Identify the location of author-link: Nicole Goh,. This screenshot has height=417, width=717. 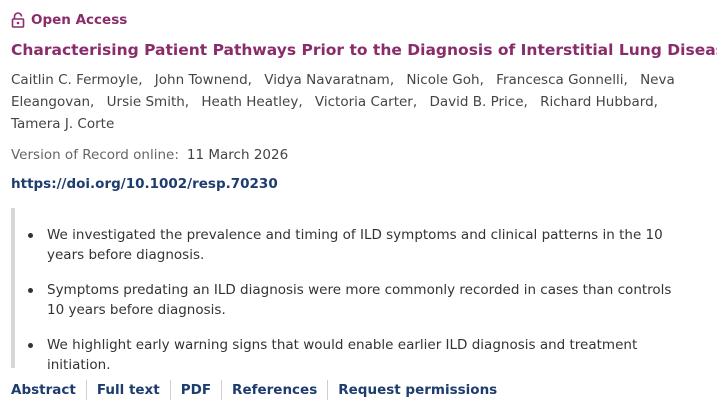
(444, 80).